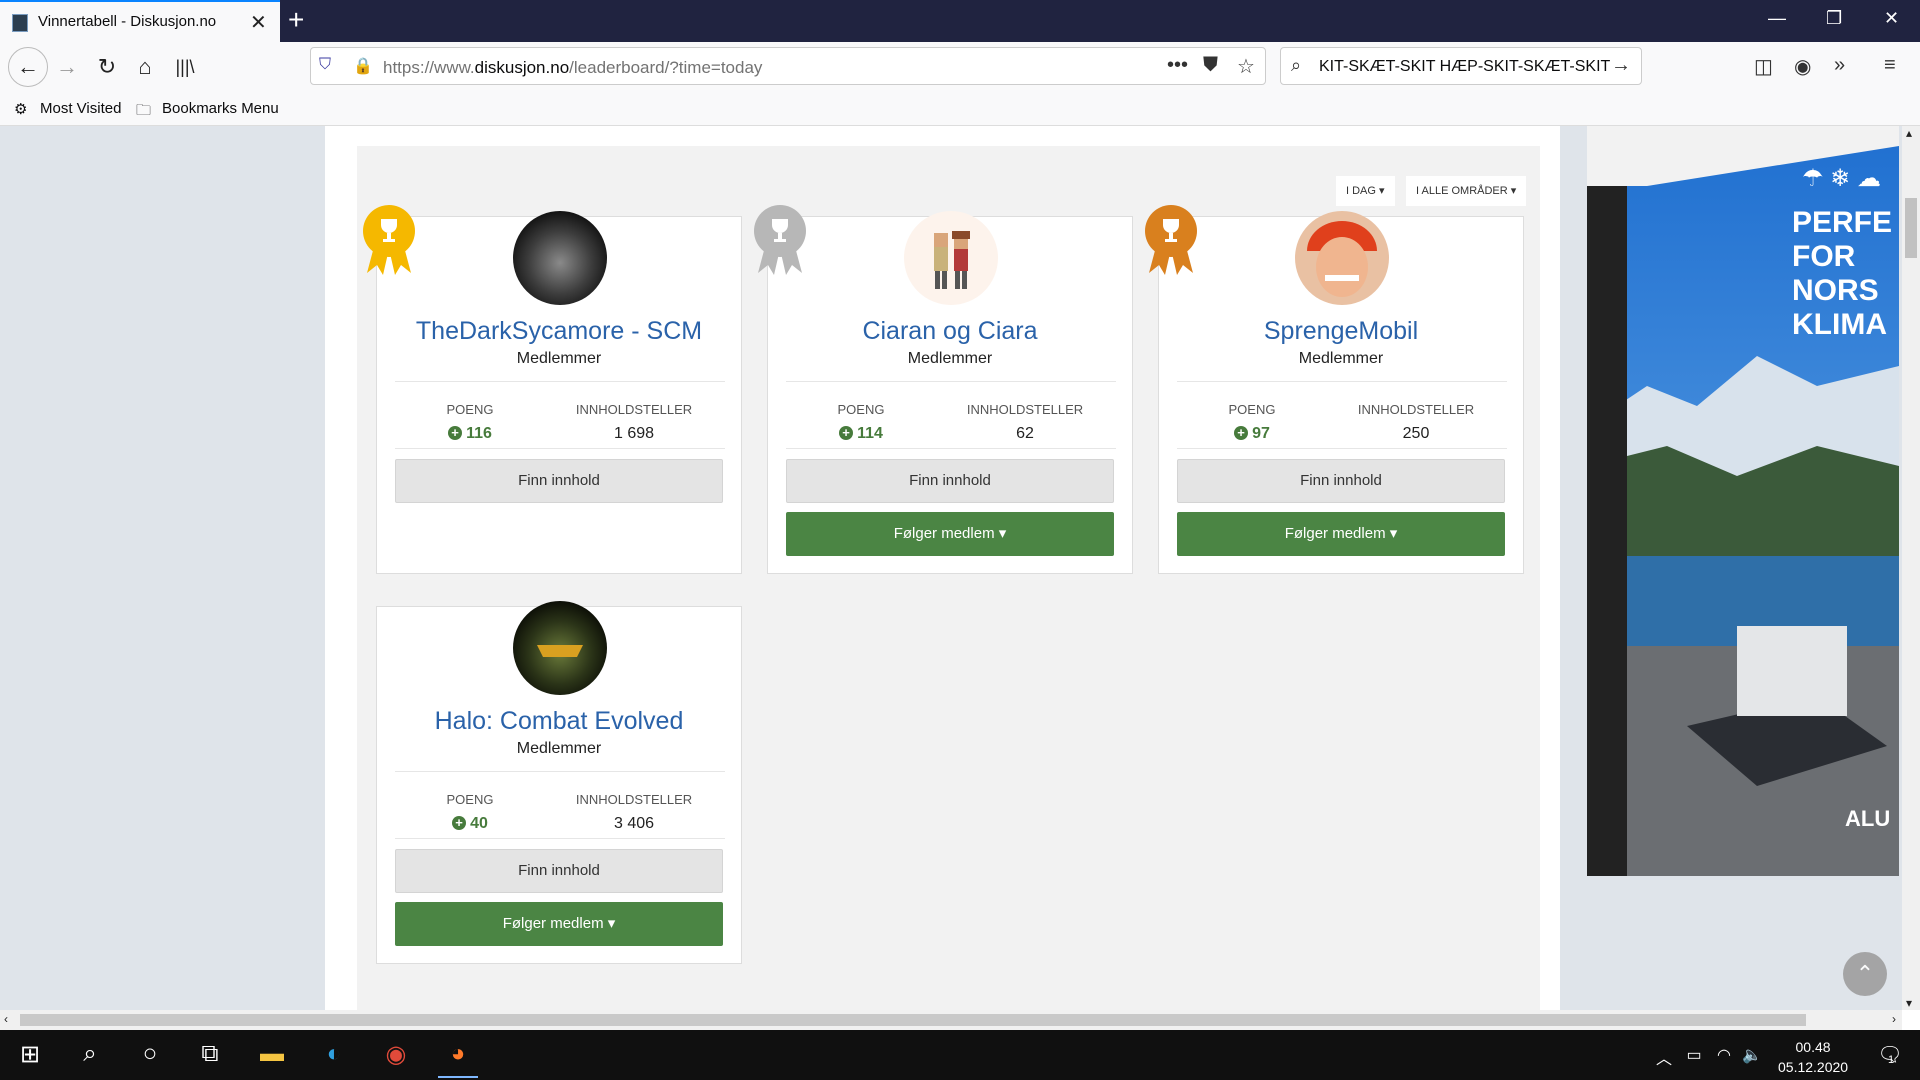 The width and height of the screenshot is (1920, 1080). I want to click on browser-tab: Vinnertabell - Diskusjon.no ✕, so click(140, 21).